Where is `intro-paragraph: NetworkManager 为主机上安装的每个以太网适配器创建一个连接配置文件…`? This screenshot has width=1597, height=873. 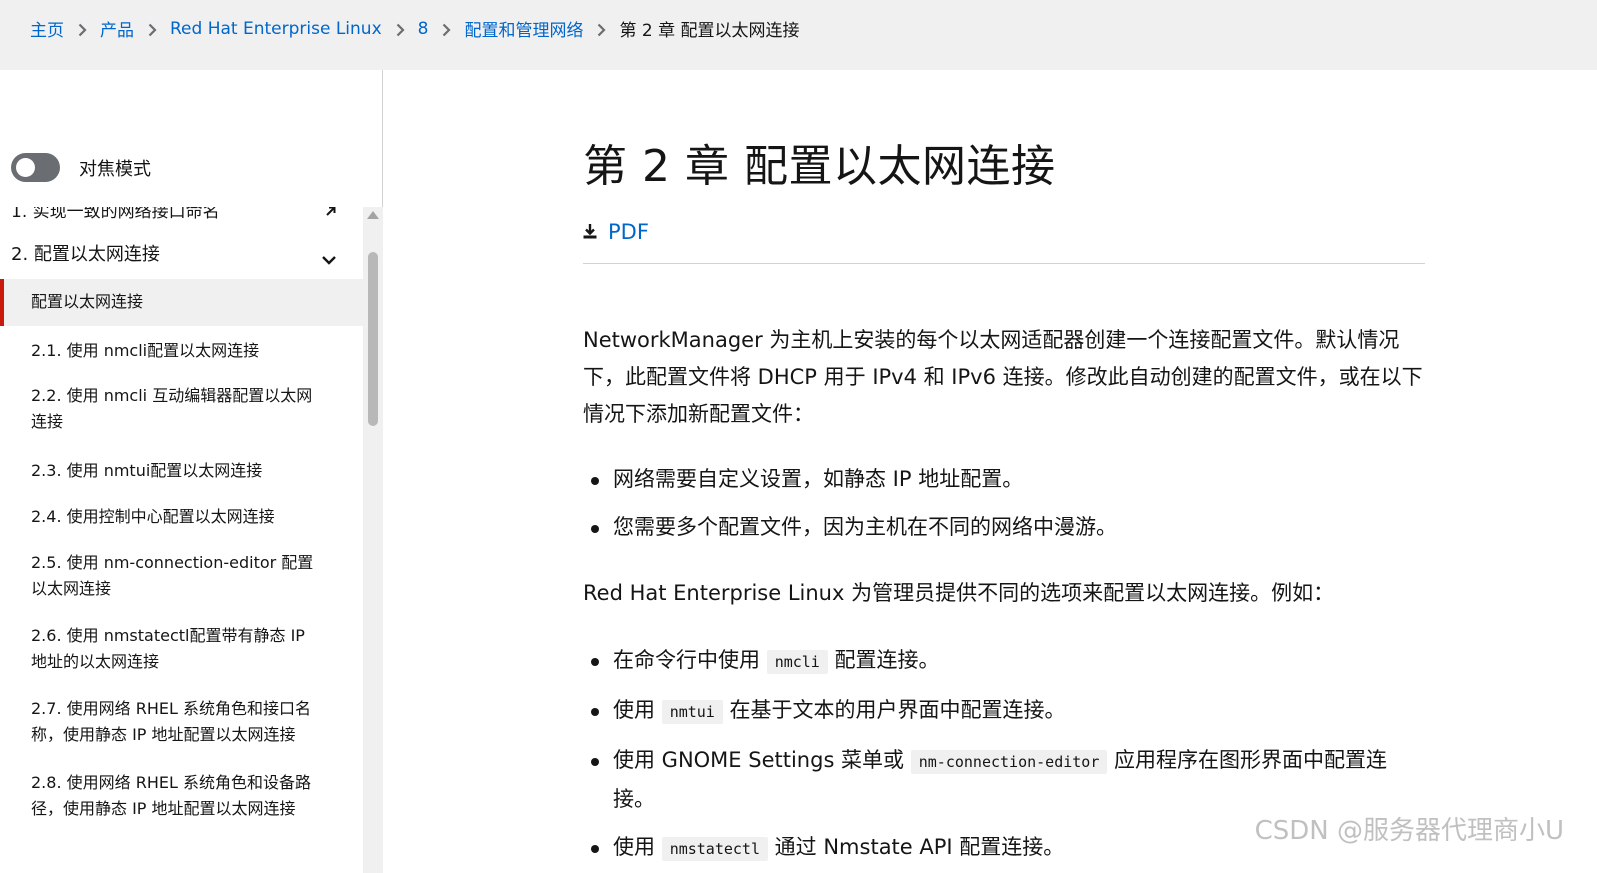
intro-paragraph: NetworkManager 为主机上安装的每个以太网适配器创建一个连接配置文件… is located at coordinates (1003, 377).